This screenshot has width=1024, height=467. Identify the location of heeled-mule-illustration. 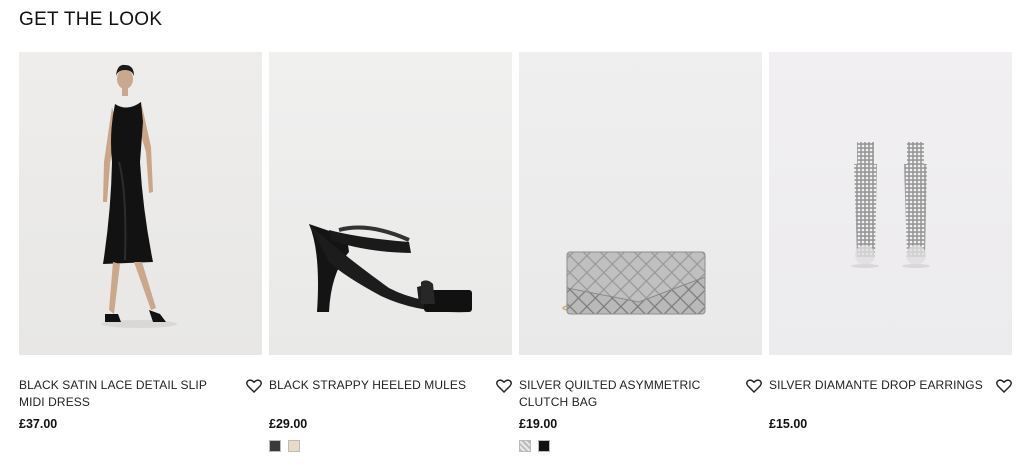
(390, 268).